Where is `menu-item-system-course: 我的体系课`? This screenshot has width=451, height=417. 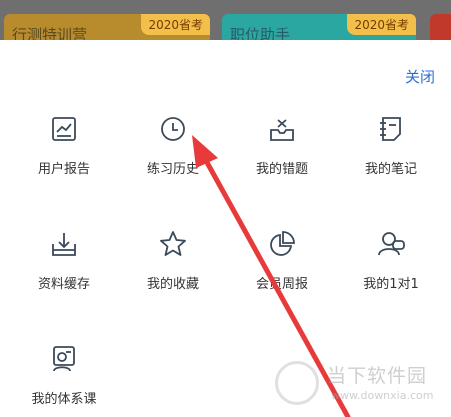 menu-item-system-course: 我的体系课 is located at coordinates (64, 375).